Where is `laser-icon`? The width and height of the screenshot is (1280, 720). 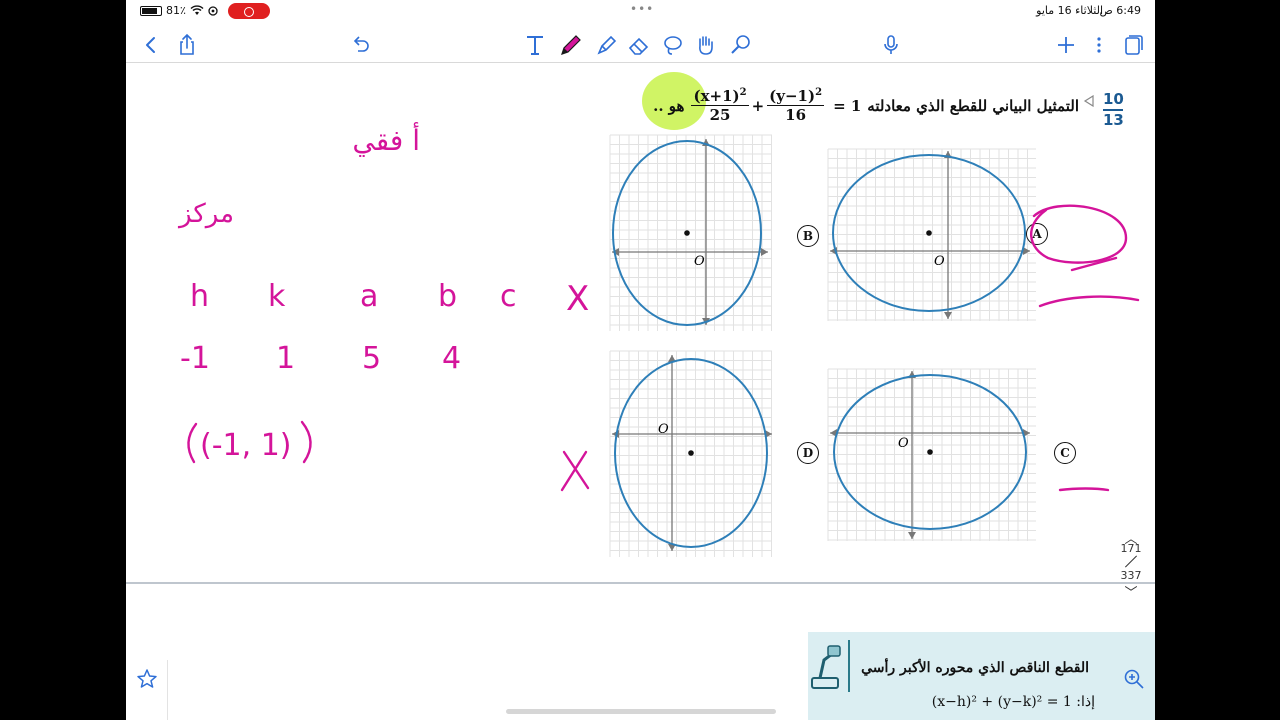
laser-icon is located at coordinates (741, 45).